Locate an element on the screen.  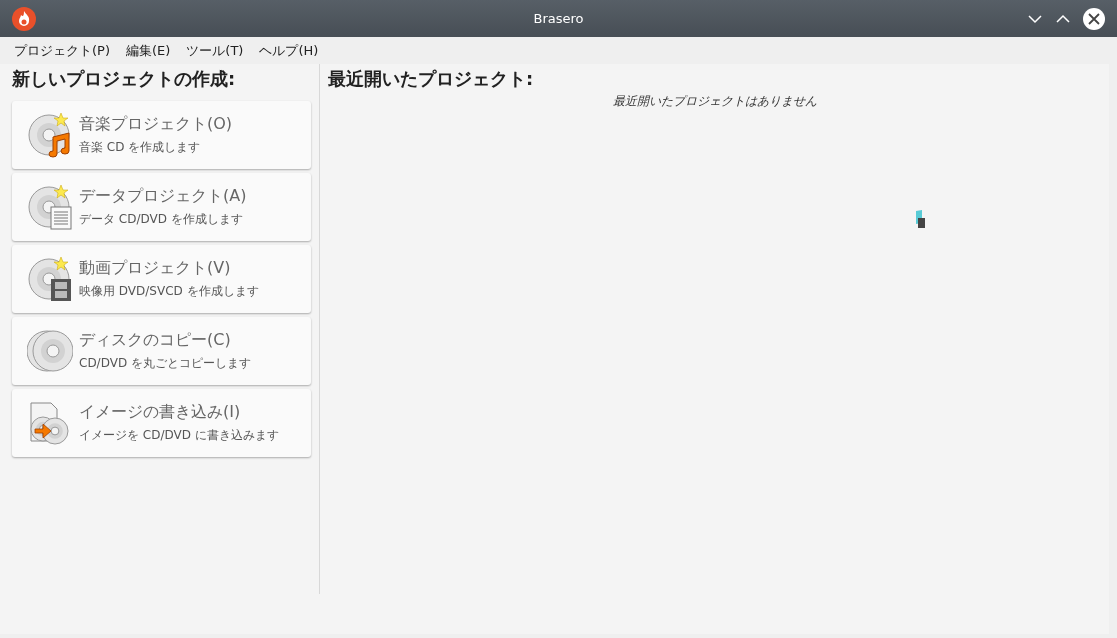
project-description: 映像用 DVD/SVCD を作成します is located at coordinates (169, 291).